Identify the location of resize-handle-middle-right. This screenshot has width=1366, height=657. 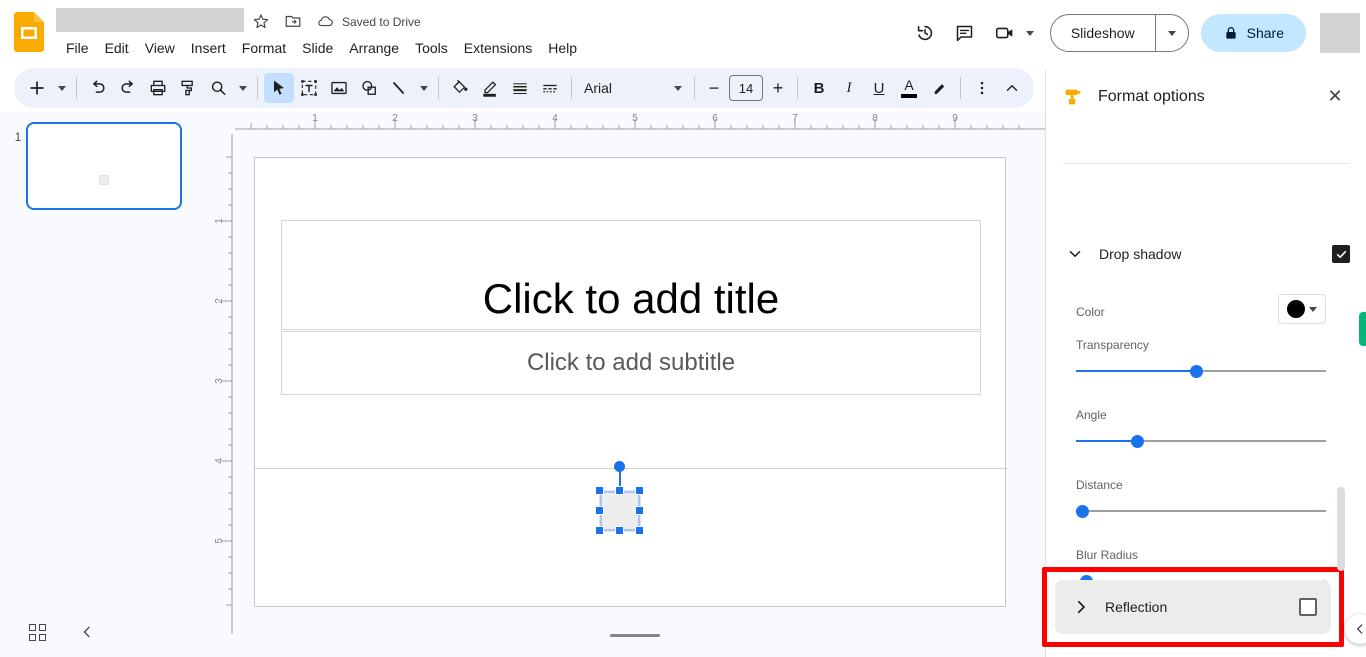
(639, 510).